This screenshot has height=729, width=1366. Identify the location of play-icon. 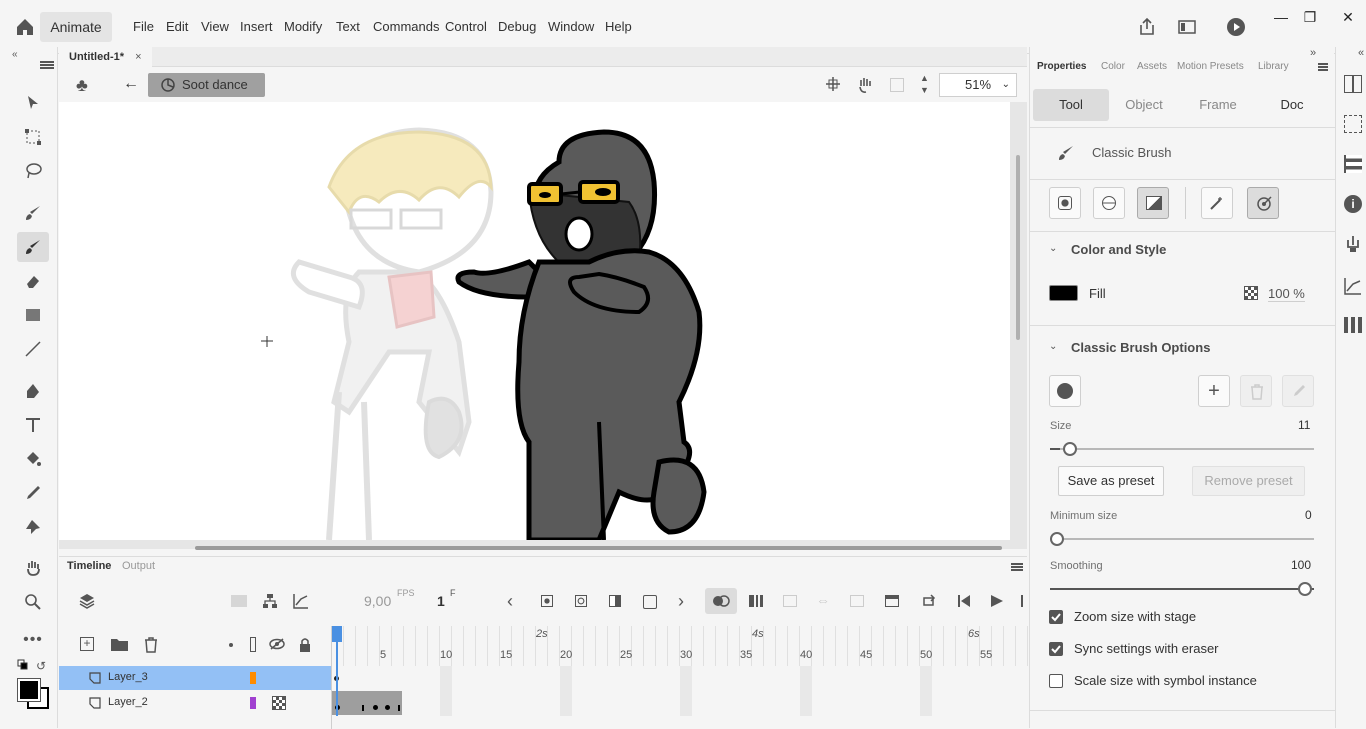
(997, 601).